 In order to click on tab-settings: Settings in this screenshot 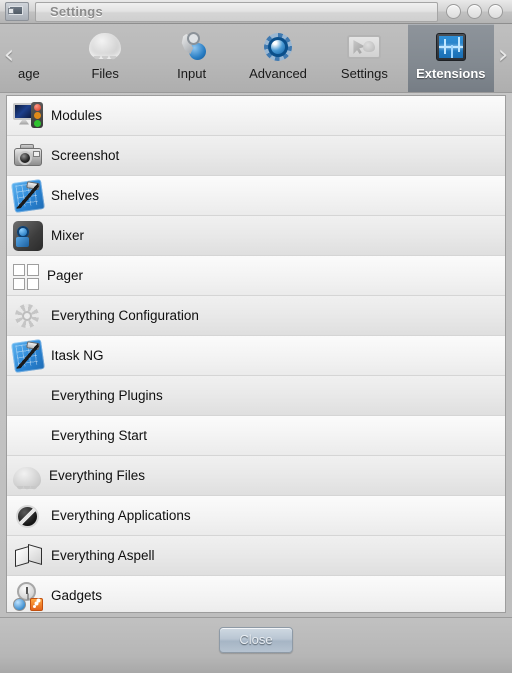, I will do `click(364, 58)`.